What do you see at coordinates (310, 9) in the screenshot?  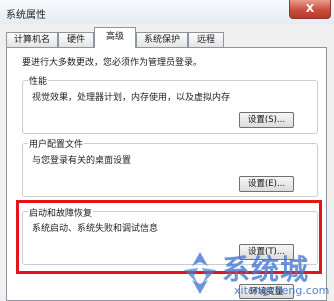 I see `close-button: X` at bounding box center [310, 9].